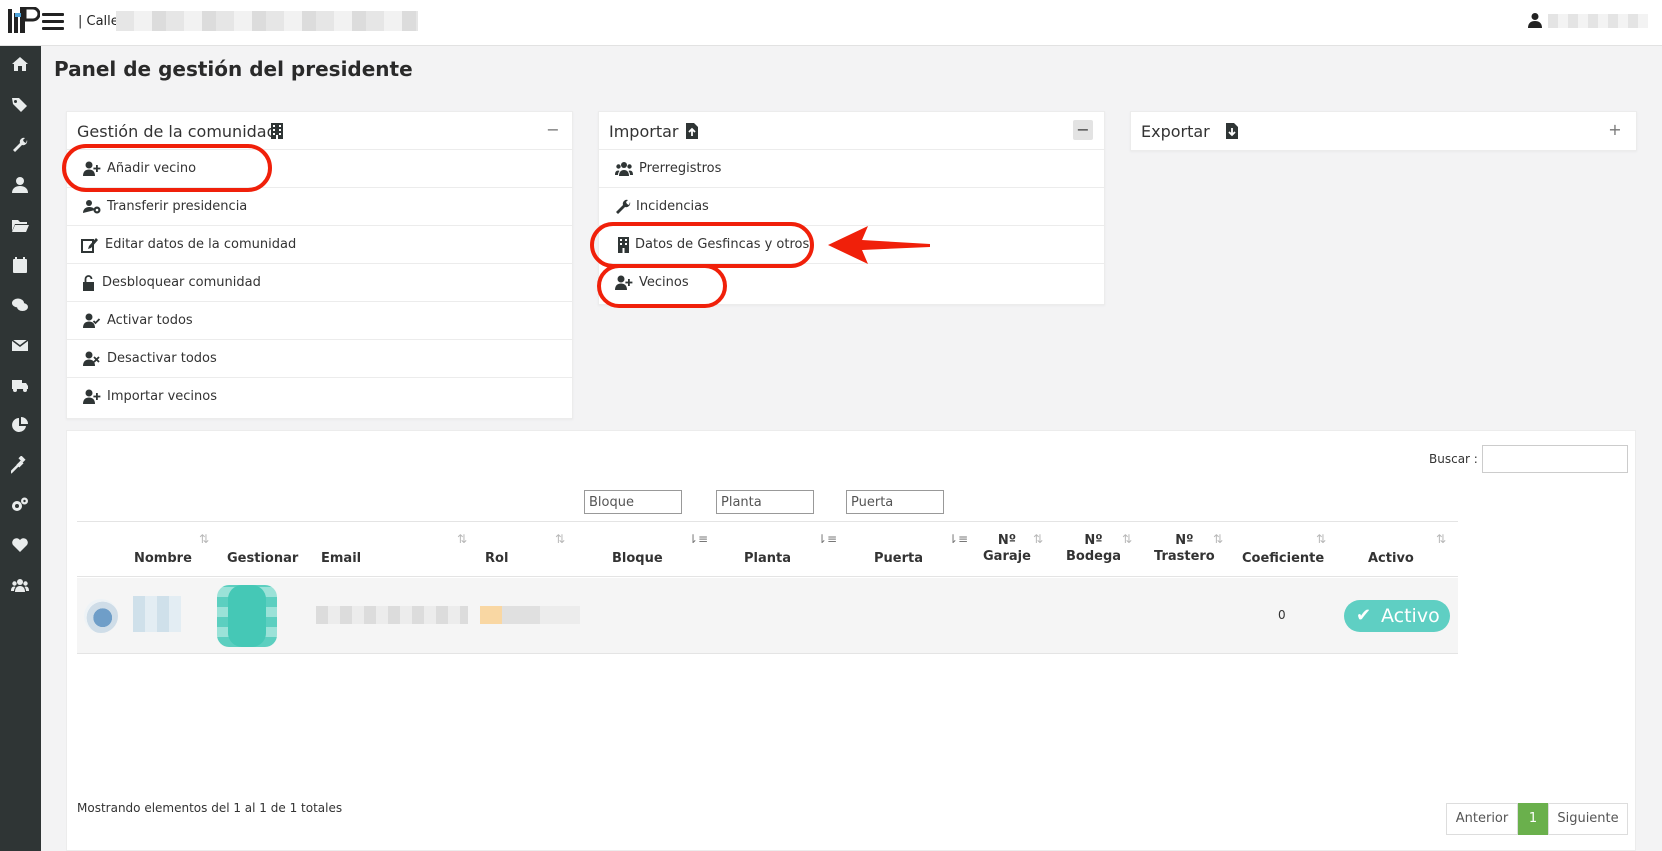  What do you see at coordinates (24, 21) in the screenshot?
I see `logo-icon` at bounding box center [24, 21].